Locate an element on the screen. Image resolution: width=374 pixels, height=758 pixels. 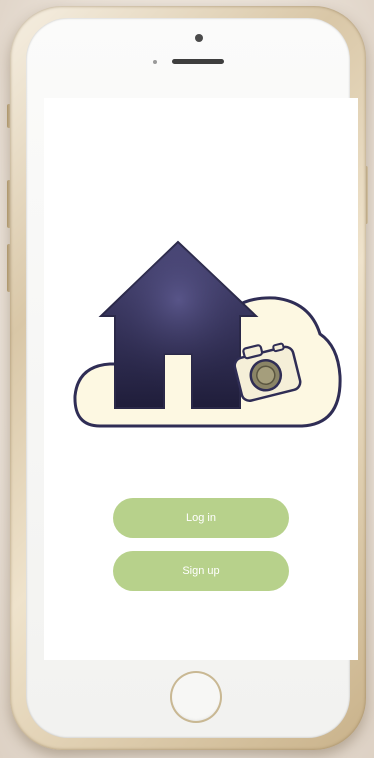
login-button: Log in is located at coordinates (201, 518).